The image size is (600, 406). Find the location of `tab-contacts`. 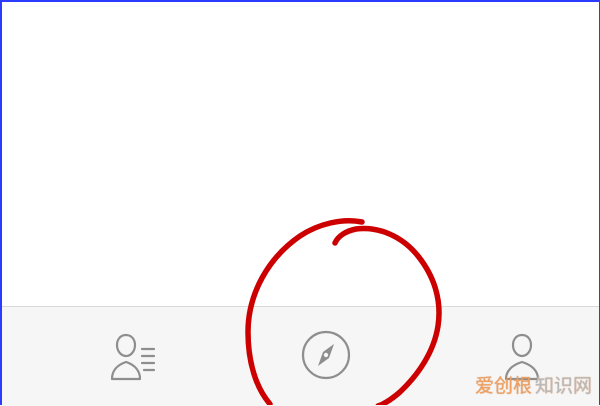

tab-contacts is located at coordinates (130, 356).